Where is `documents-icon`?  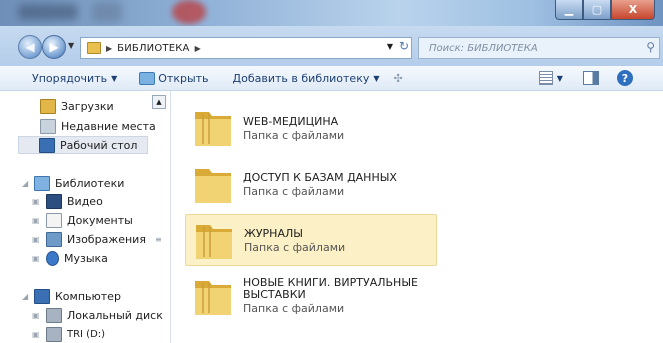
documents-icon is located at coordinates (54, 220).